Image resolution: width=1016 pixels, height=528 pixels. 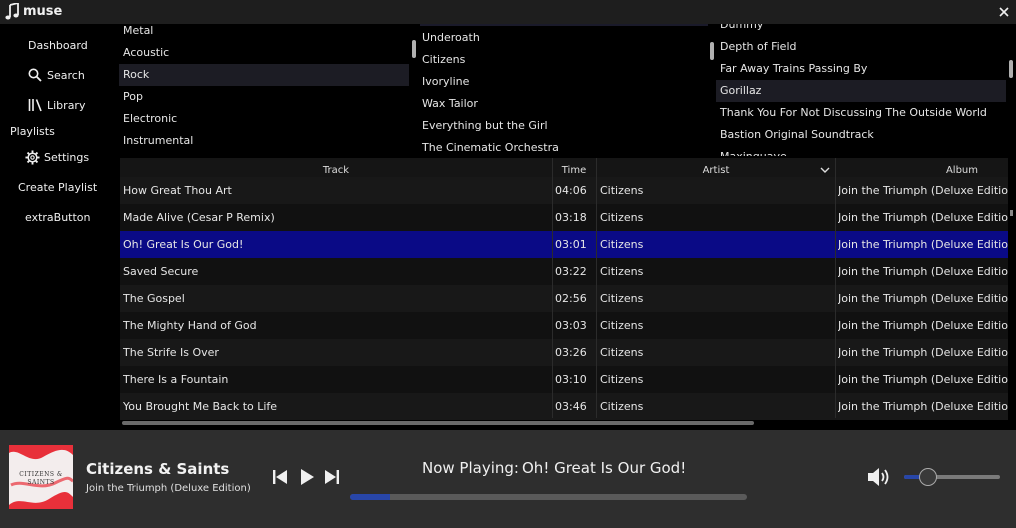 I want to click on search-icon, so click(x=35, y=75).